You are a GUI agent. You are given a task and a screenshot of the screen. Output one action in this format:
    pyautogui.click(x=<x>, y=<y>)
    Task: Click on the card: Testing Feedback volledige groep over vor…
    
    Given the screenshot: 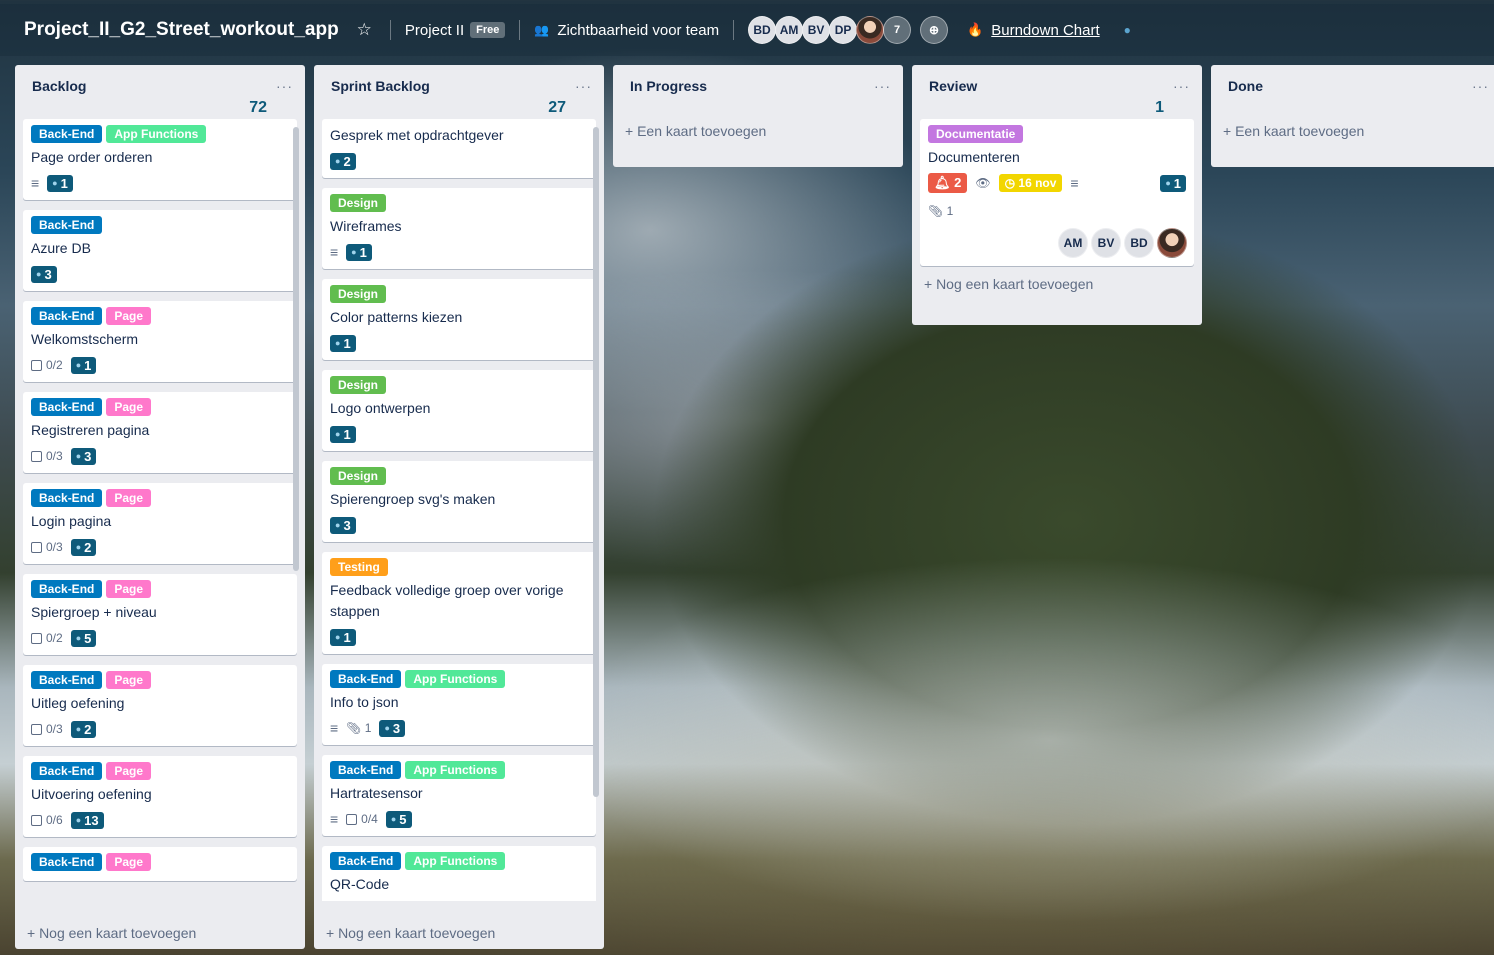 What is the action you would take?
    pyautogui.click(x=459, y=603)
    